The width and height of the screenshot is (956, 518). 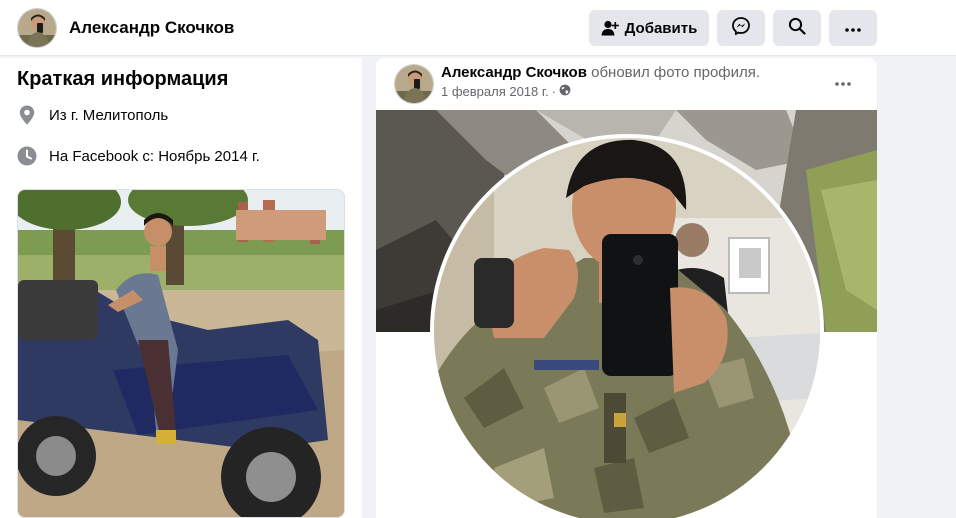 I want to click on location-pin-icon, so click(x=27, y=115).